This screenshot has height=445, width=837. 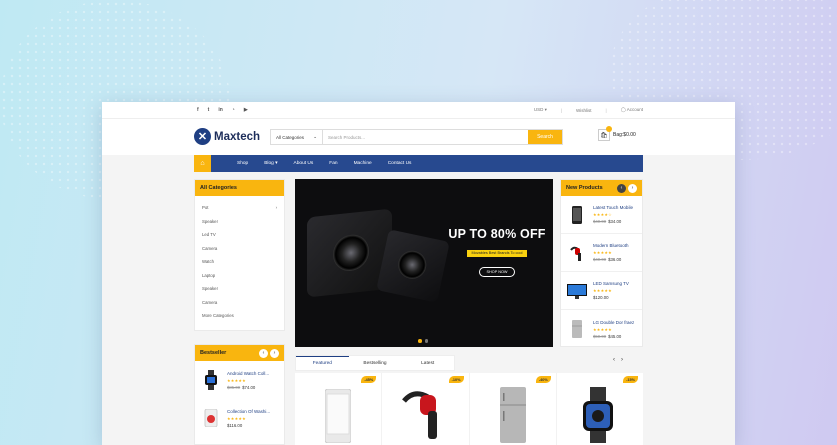 I want to click on product-title: Latest Touch Mobile, so click(x=613, y=207).